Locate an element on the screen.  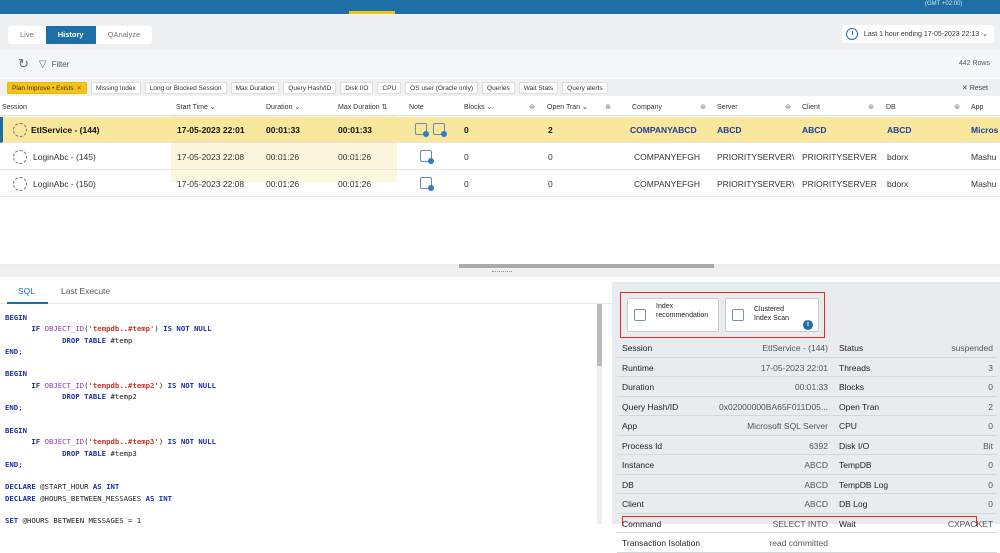
clustered-index-scan-button: Clustered Index Scan i is located at coordinates (772, 315).